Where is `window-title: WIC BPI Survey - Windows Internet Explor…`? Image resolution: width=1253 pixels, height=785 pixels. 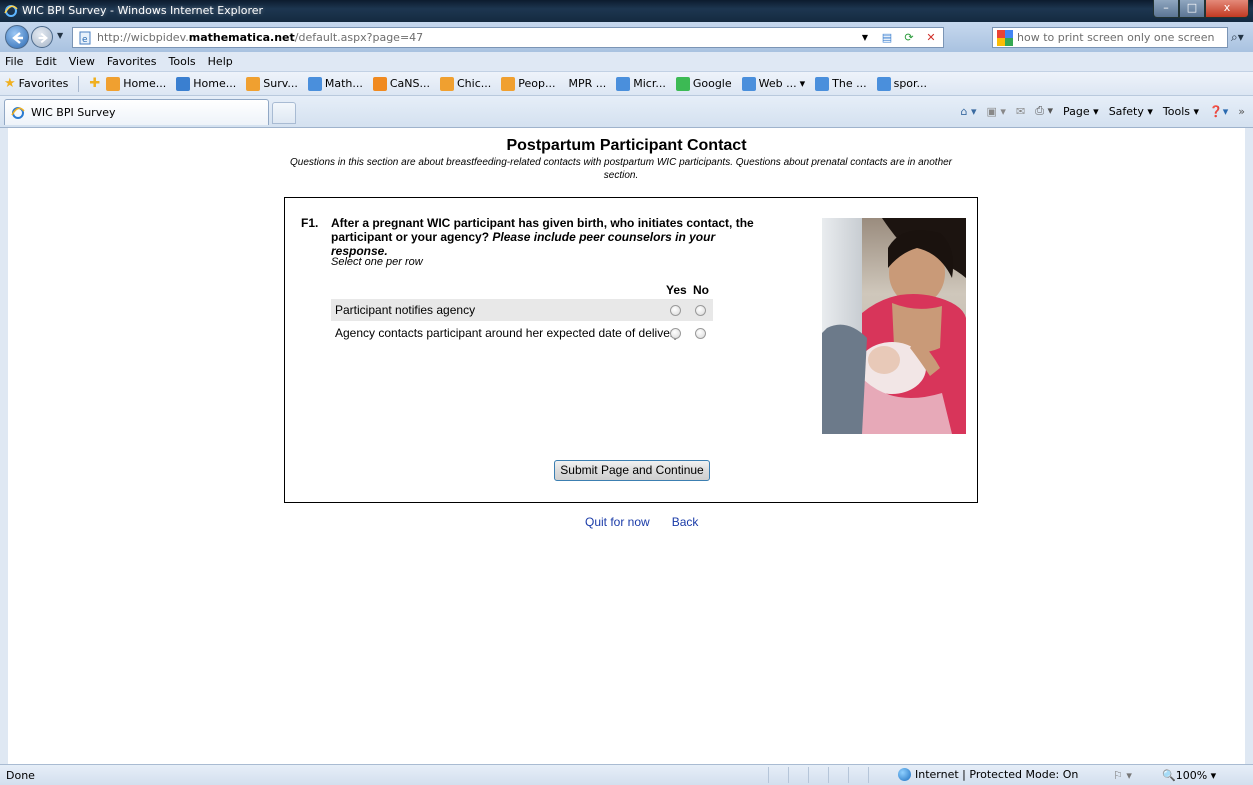 window-title: WIC BPI Survey - Windows Internet Explor… is located at coordinates (143, 10).